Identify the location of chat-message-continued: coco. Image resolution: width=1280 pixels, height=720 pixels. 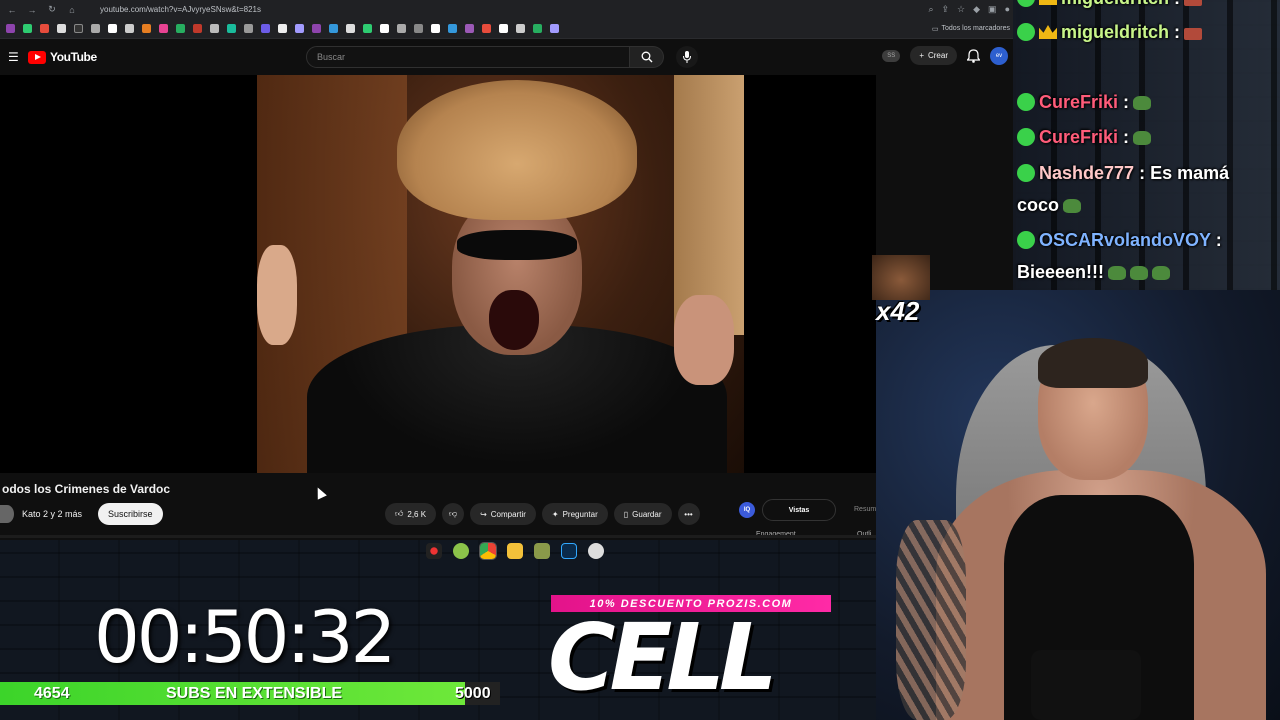
(1049, 205).